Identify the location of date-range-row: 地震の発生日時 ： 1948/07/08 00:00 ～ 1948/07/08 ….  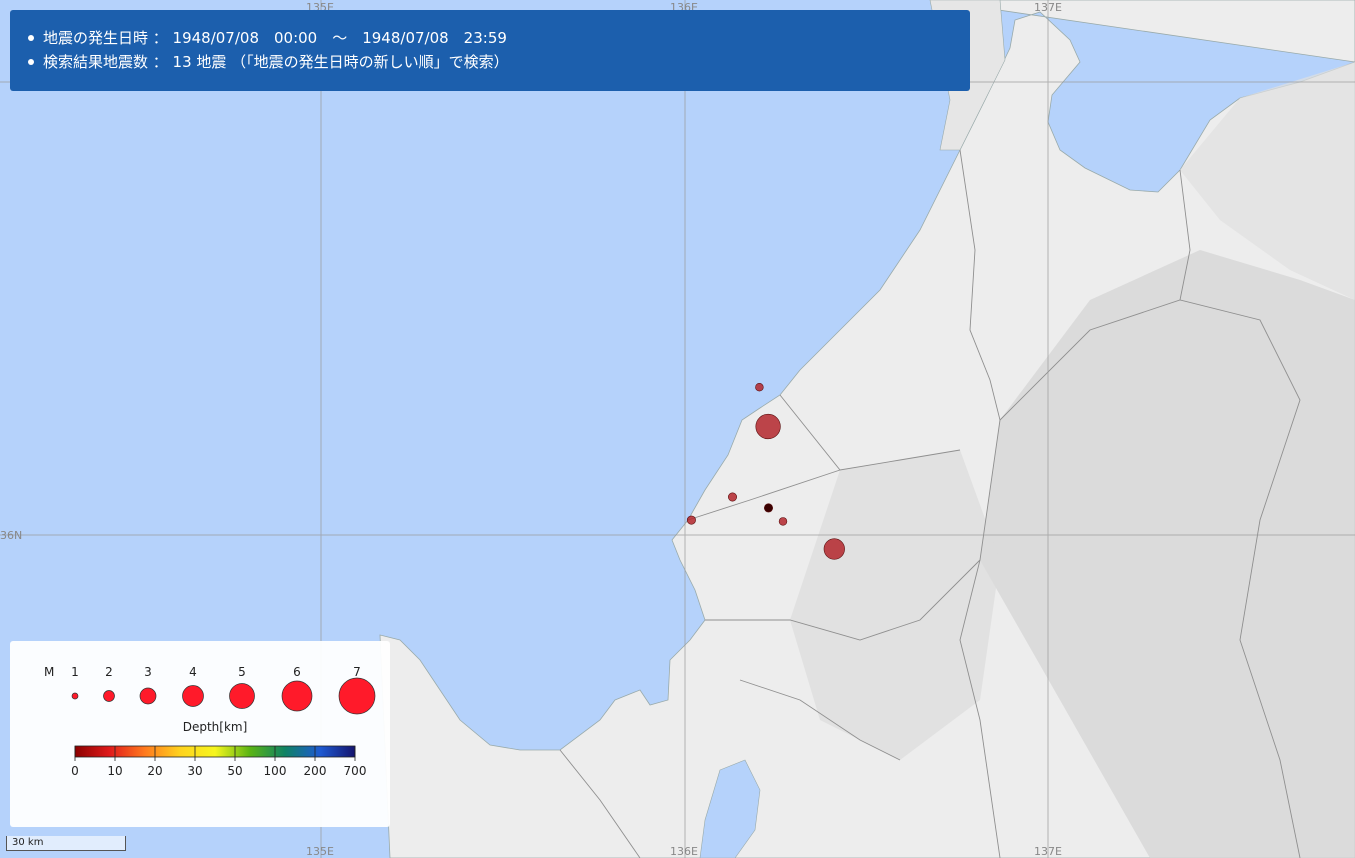
(499, 38).